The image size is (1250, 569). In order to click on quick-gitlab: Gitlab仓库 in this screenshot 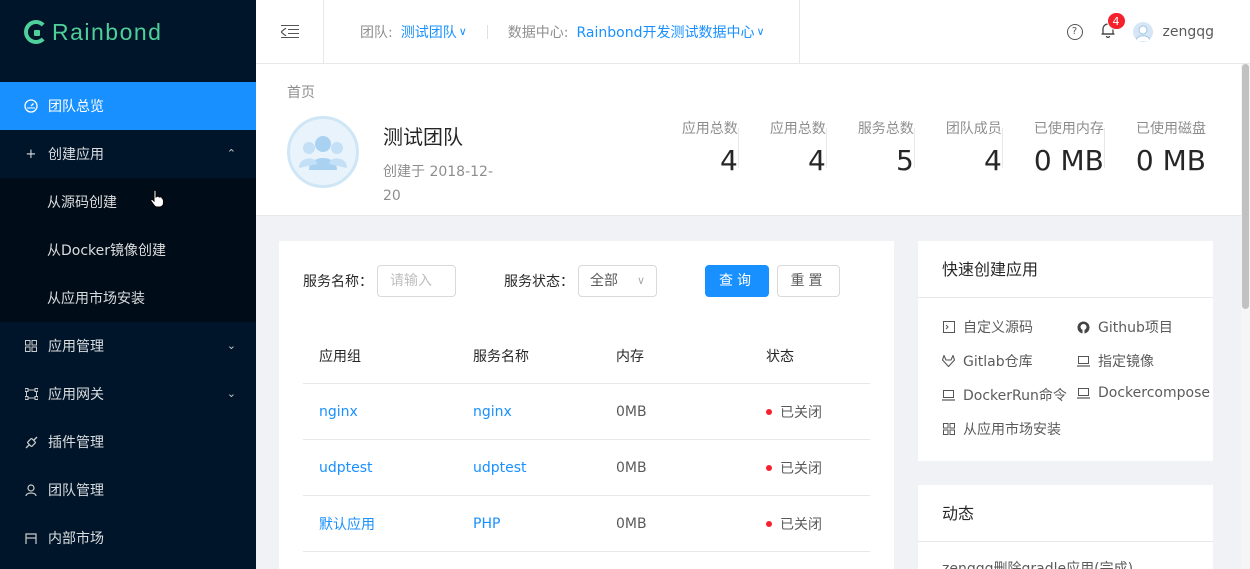, I will do `click(1009, 361)`.